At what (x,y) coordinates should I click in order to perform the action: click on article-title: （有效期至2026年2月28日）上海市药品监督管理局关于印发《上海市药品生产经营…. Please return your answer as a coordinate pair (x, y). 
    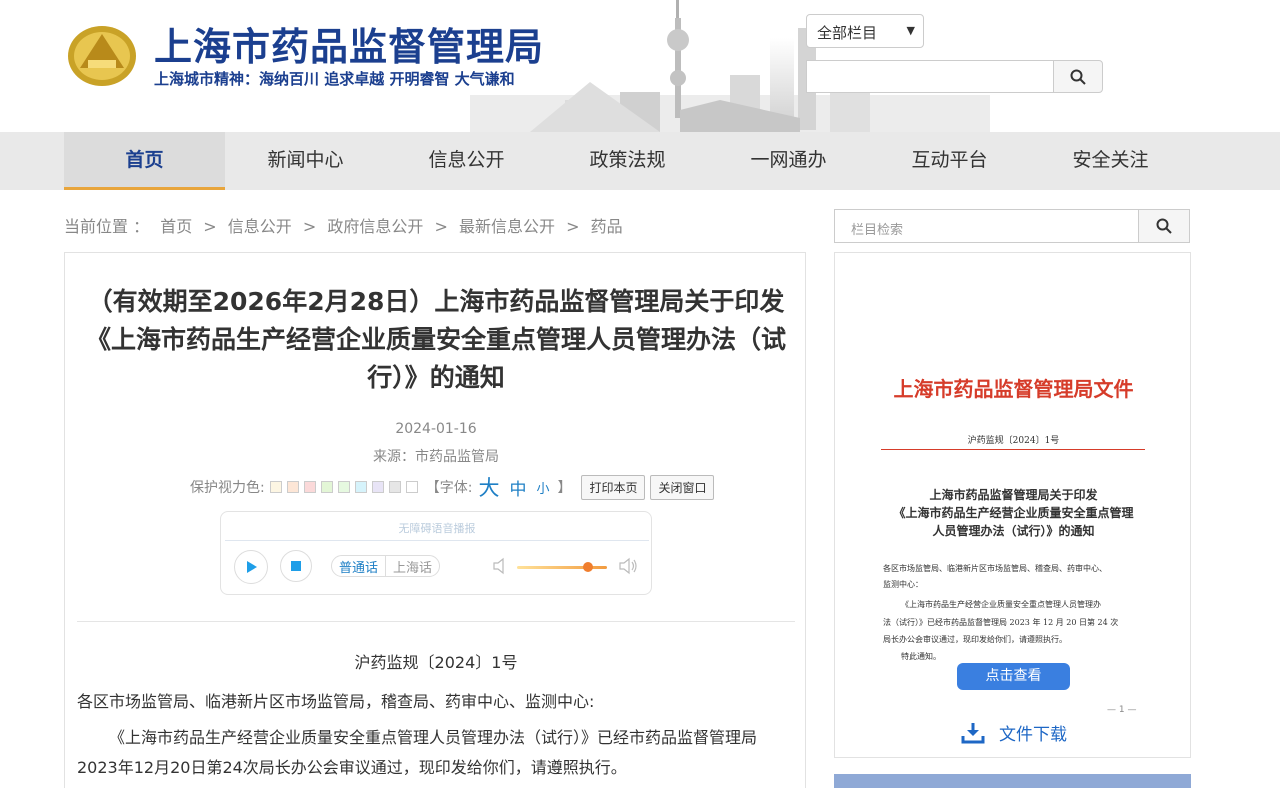
    Looking at the image, I should click on (435, 339).